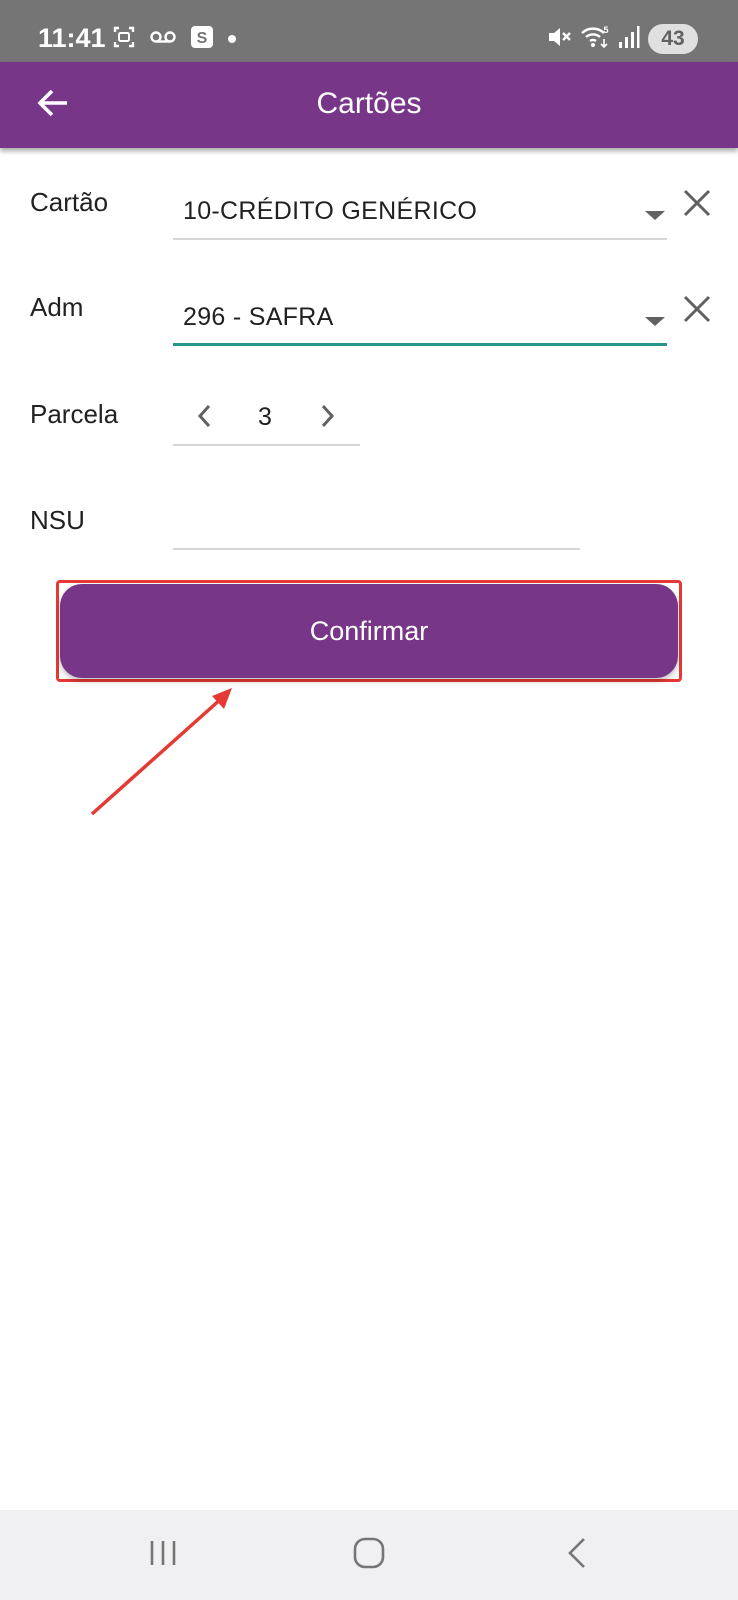  I want to click on adm-select: 296 - SAFRA, so click(420, 318).